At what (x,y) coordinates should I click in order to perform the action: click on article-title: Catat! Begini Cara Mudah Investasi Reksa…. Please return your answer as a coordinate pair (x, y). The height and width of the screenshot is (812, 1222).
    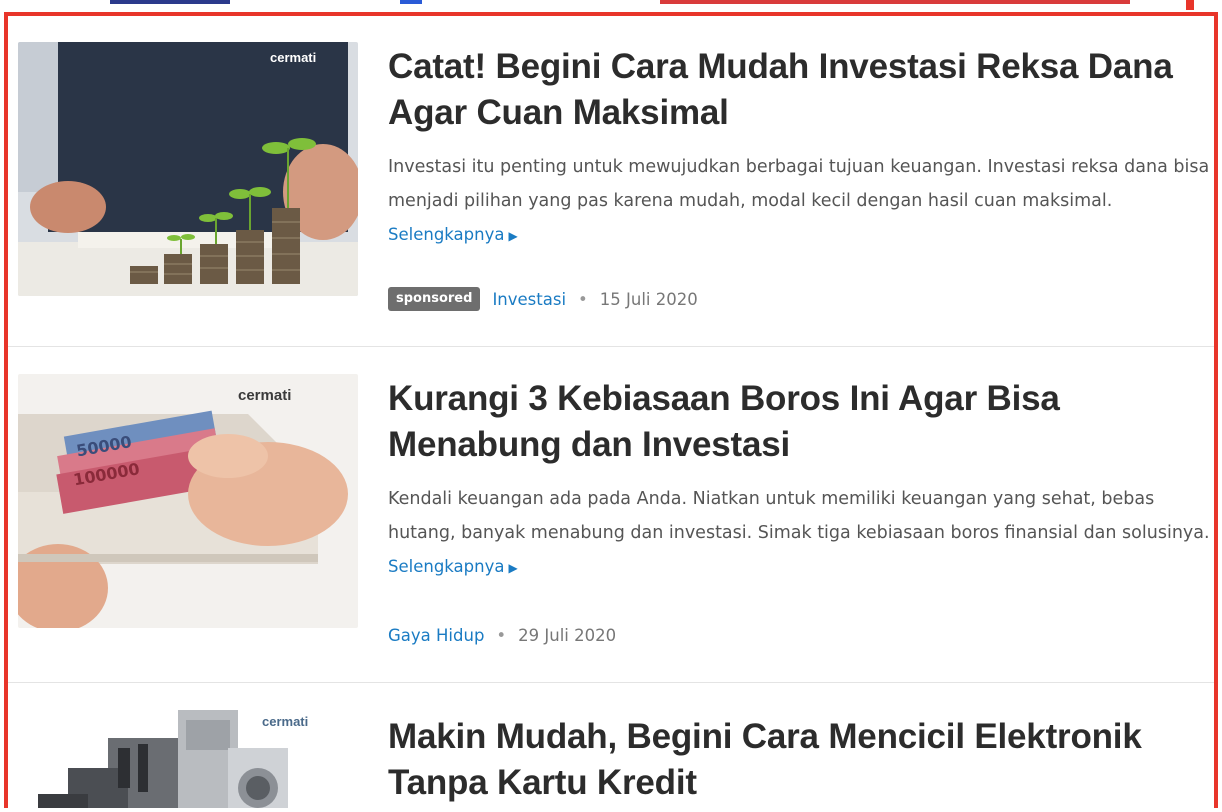
    Looking at the image, I should click on (798, 90).